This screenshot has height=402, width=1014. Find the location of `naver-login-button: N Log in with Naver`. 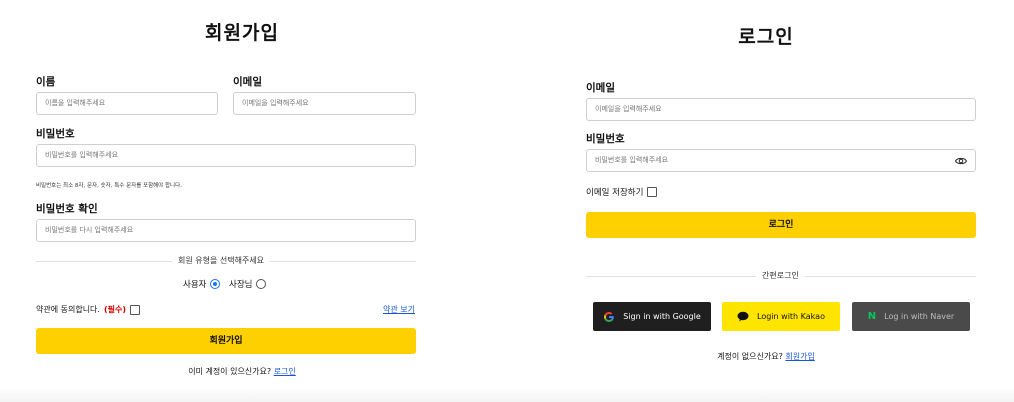

naver-login-button: N Log in with Naver is located at coordinates (911, 316).